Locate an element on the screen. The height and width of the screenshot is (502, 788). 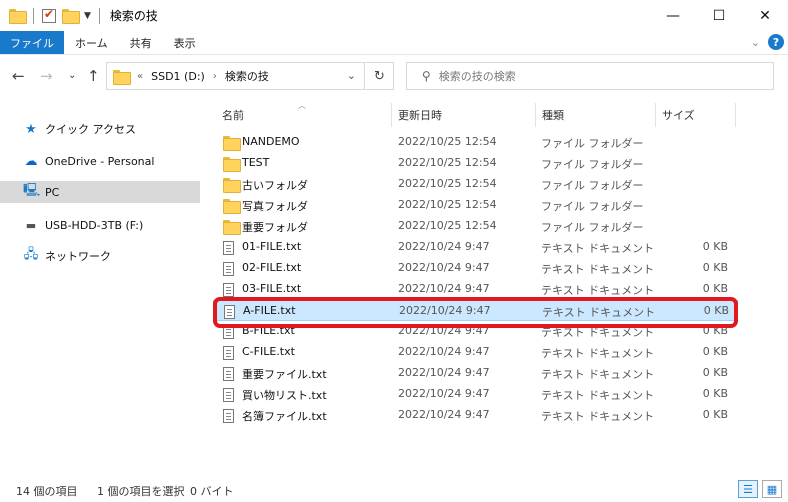
computer-icon: 🖳 is located at coordinates (32, 190).